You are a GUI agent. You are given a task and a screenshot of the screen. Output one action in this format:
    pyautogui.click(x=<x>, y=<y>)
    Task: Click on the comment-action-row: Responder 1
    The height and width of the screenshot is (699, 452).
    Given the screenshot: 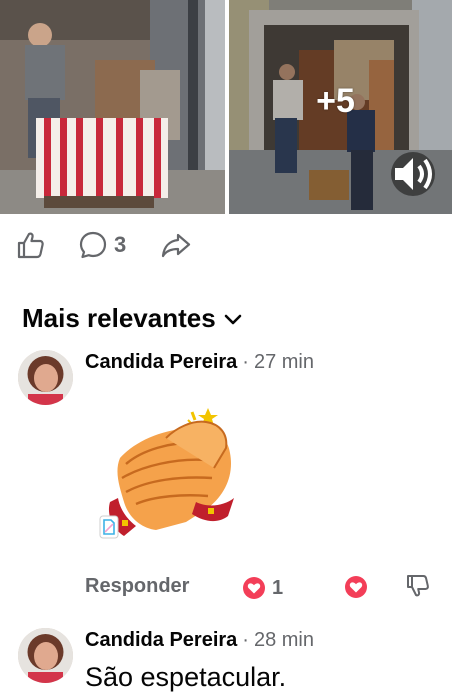 What is the action you would take?
    pyautogui.click(x=226, y=587)
    